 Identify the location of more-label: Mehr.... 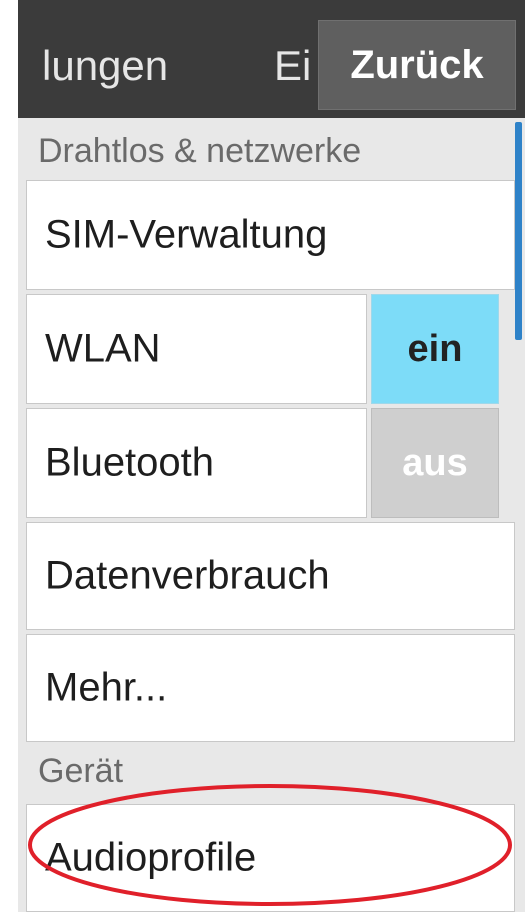
(106, 687).